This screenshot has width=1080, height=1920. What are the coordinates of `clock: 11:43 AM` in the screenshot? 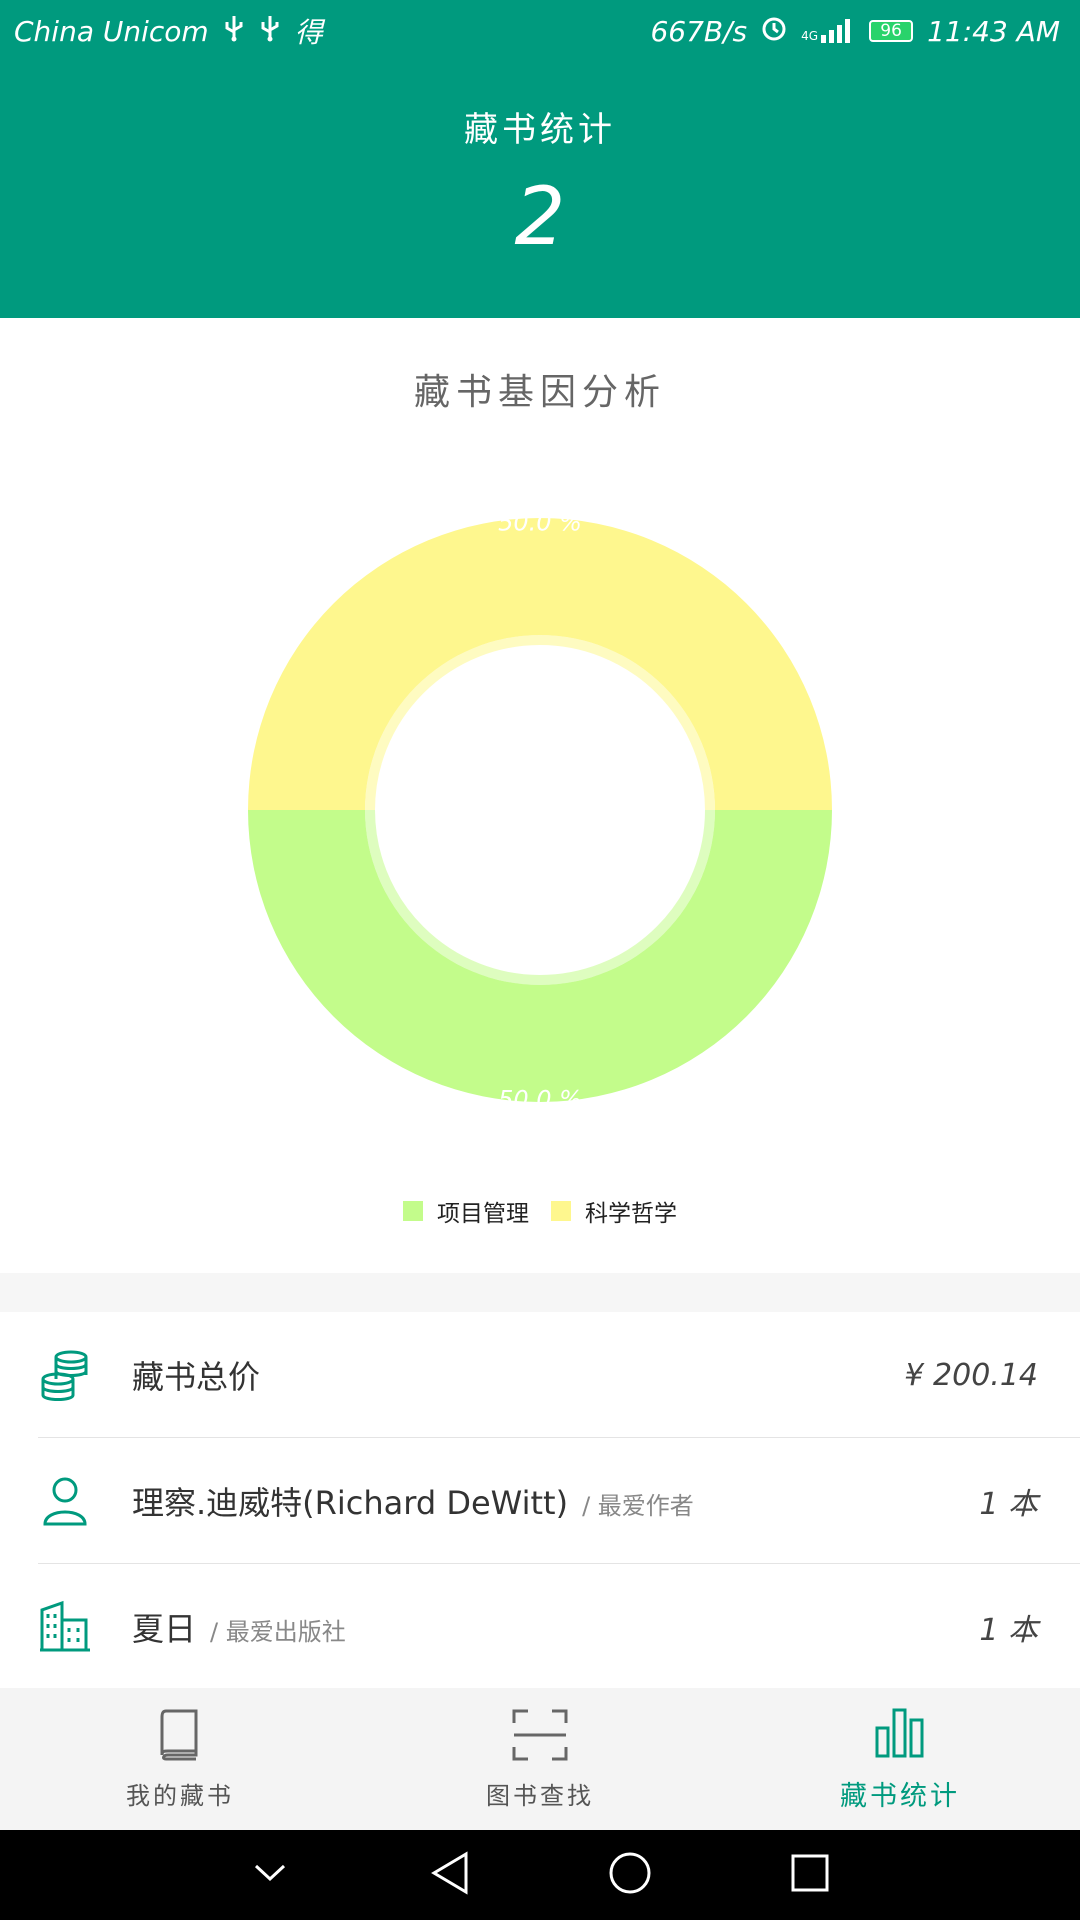 It's located at (993, 31).